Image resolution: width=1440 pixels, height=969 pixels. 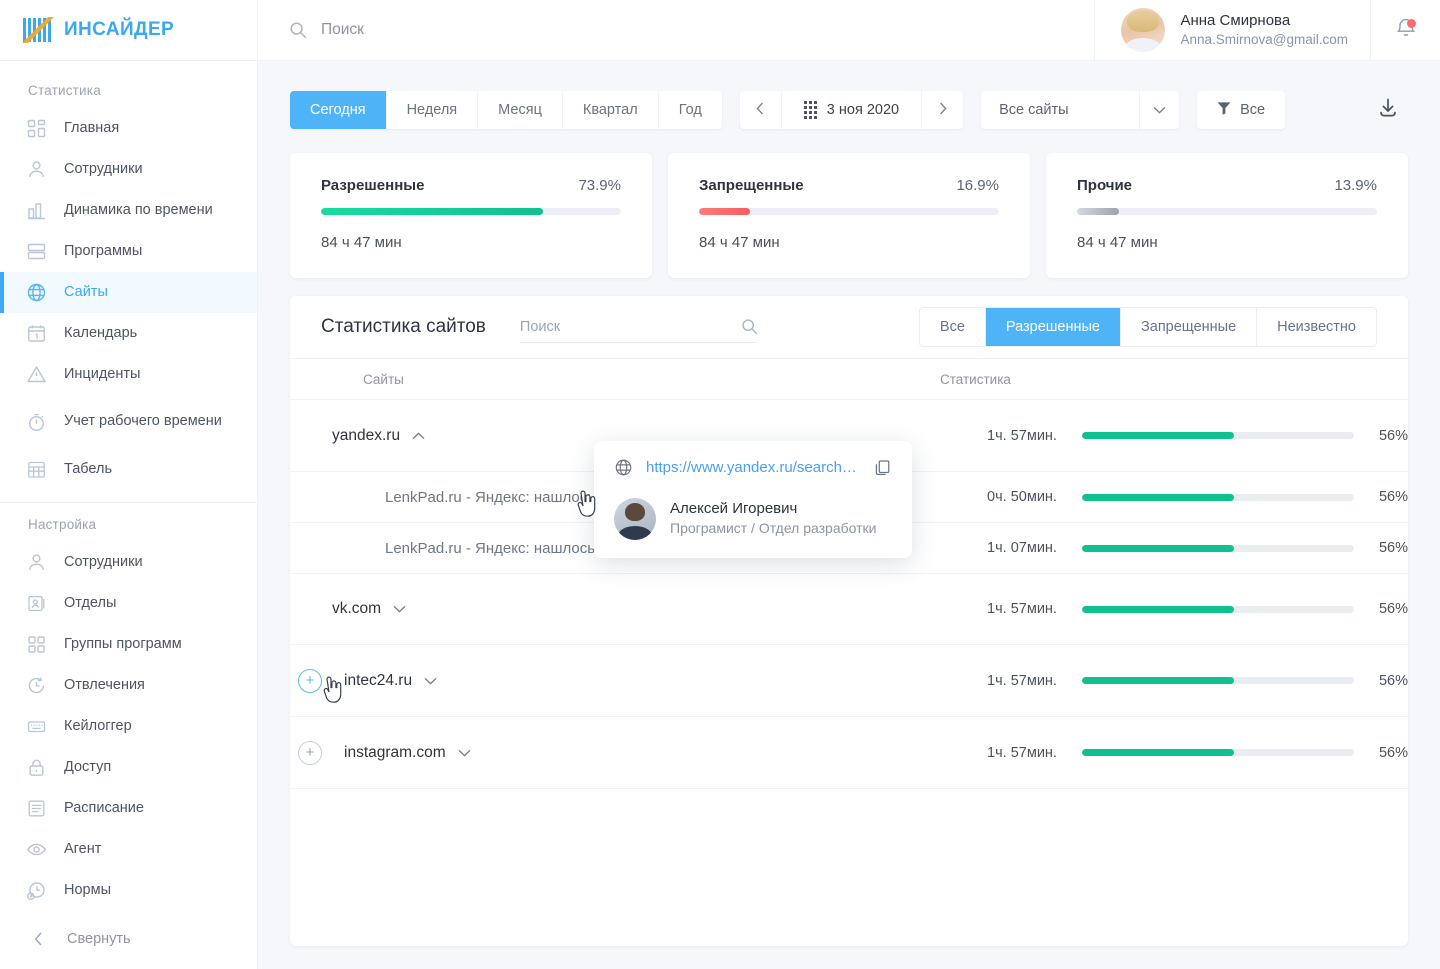 What do you see at coordinates (128, 767) in the screenshot?
I see `sidebar-item-access: Доступ` at bounding box center [128, 767].